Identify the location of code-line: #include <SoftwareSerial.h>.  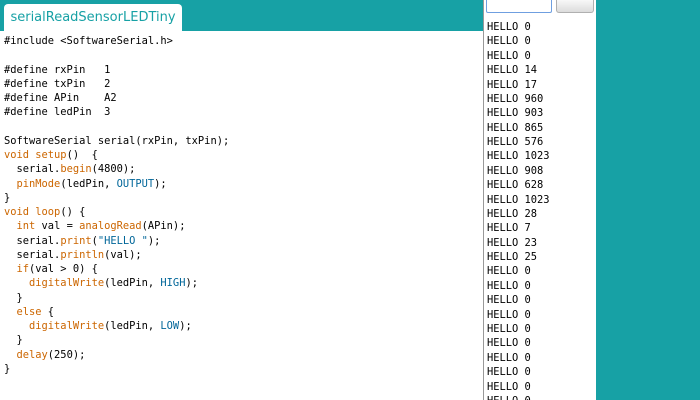
(88, 41).